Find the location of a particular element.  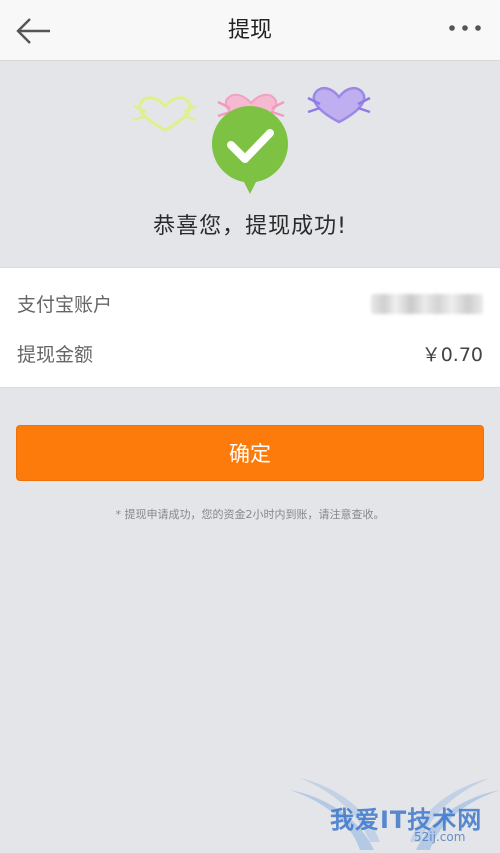

confirm-button: 确定 is located at coordinates (250, 453).